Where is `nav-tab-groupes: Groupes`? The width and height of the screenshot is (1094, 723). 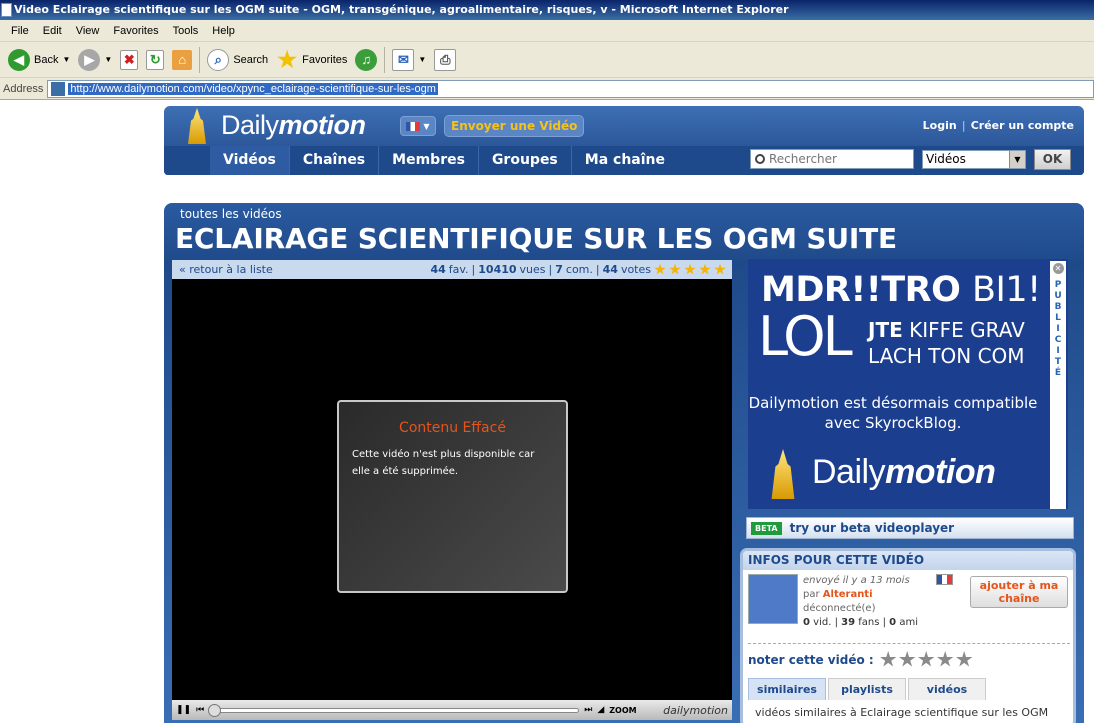 nav-tab-groupes: Groupes is located at coordinates (525, 160).